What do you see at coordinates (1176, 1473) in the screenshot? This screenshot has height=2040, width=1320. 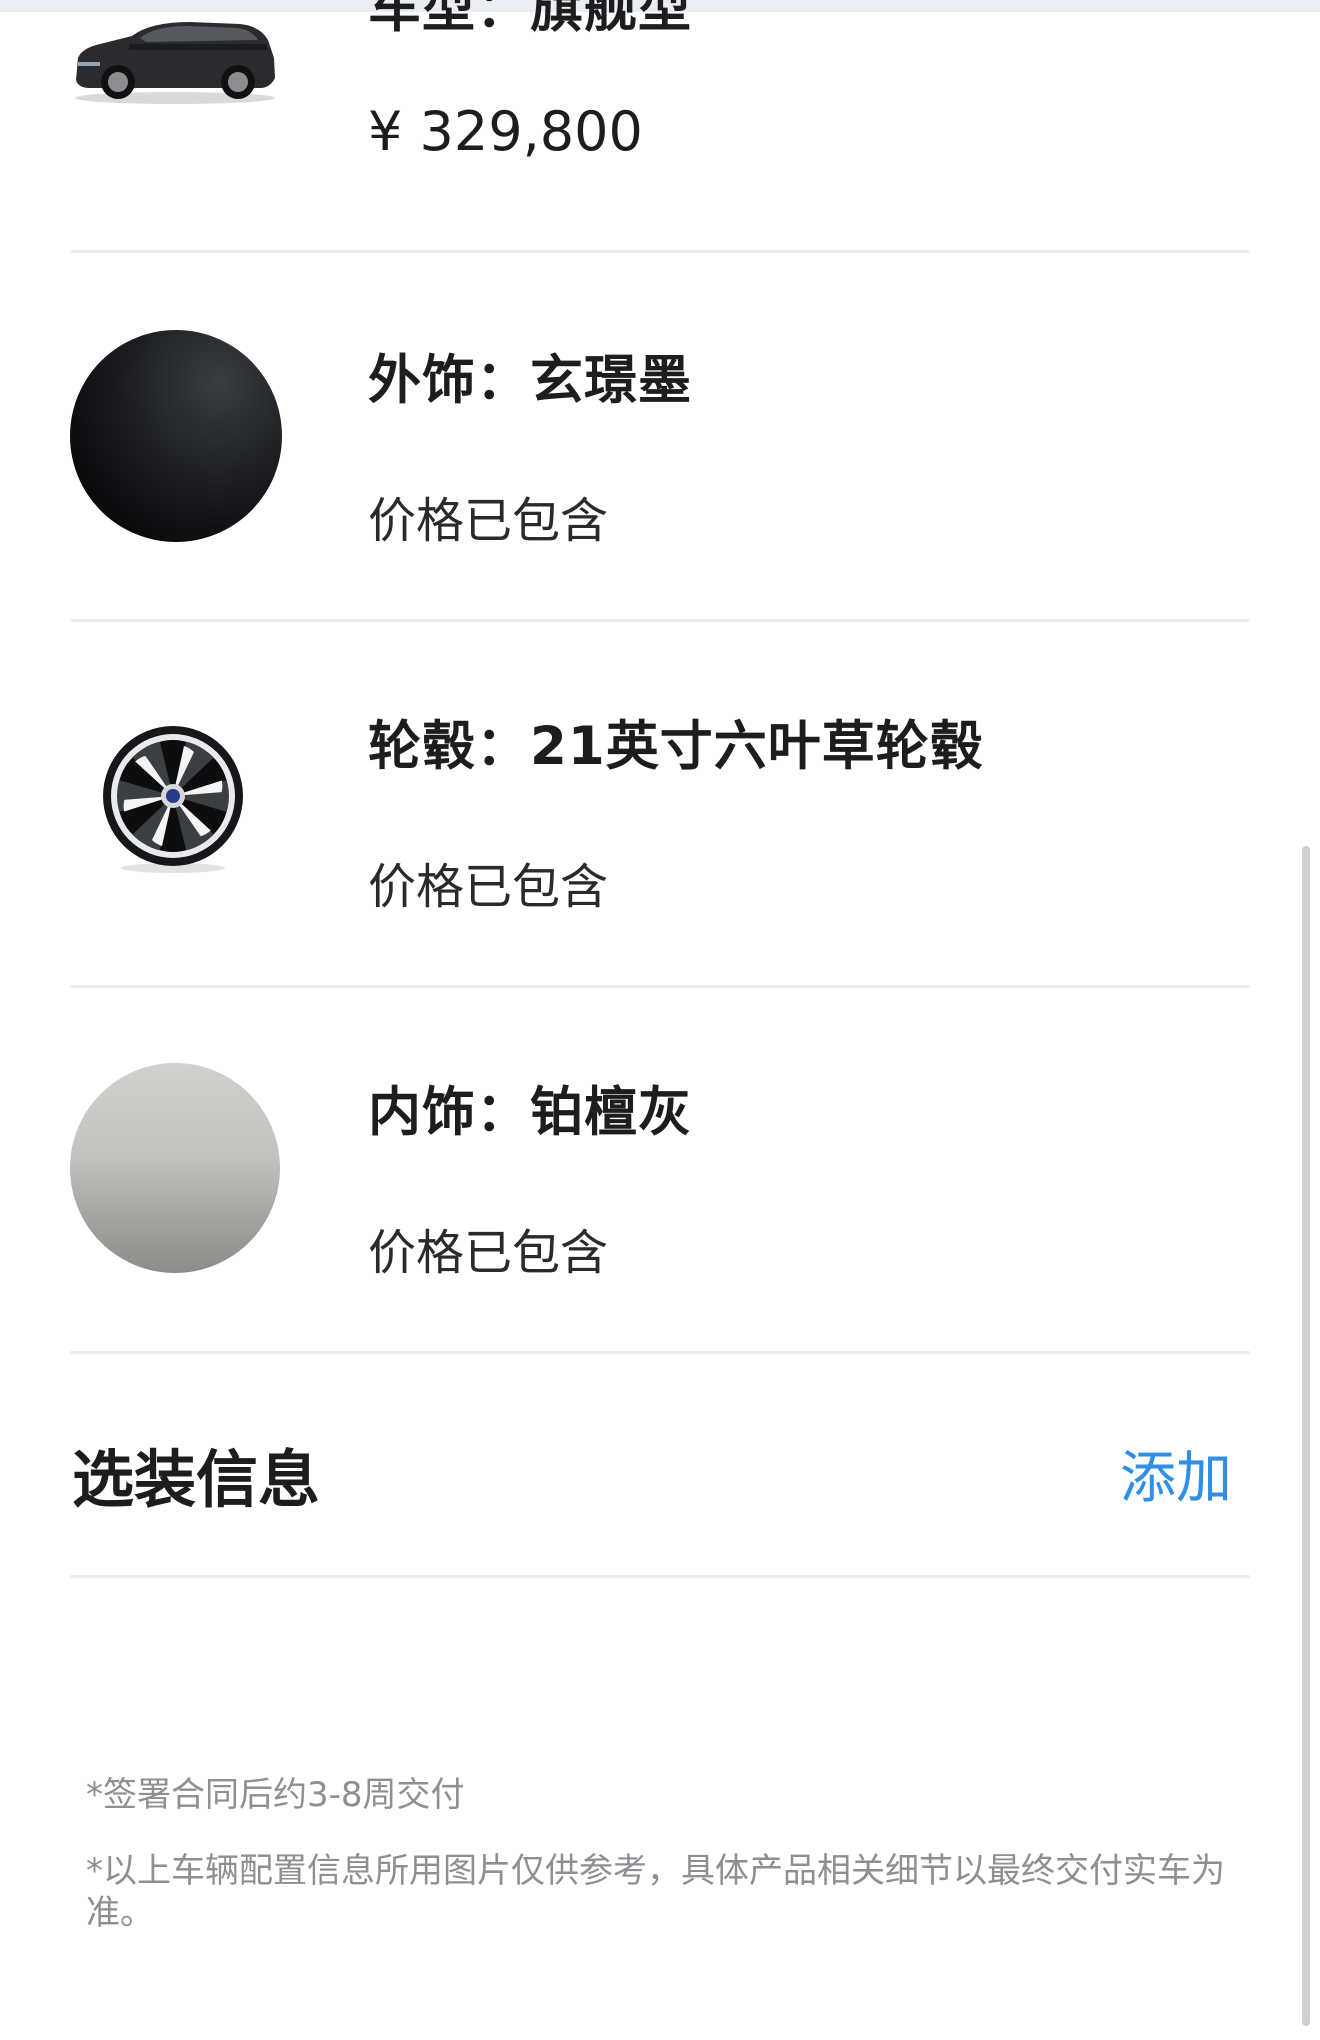 I see `add-options-button: 添加` at bounding box center [1176, 1473].